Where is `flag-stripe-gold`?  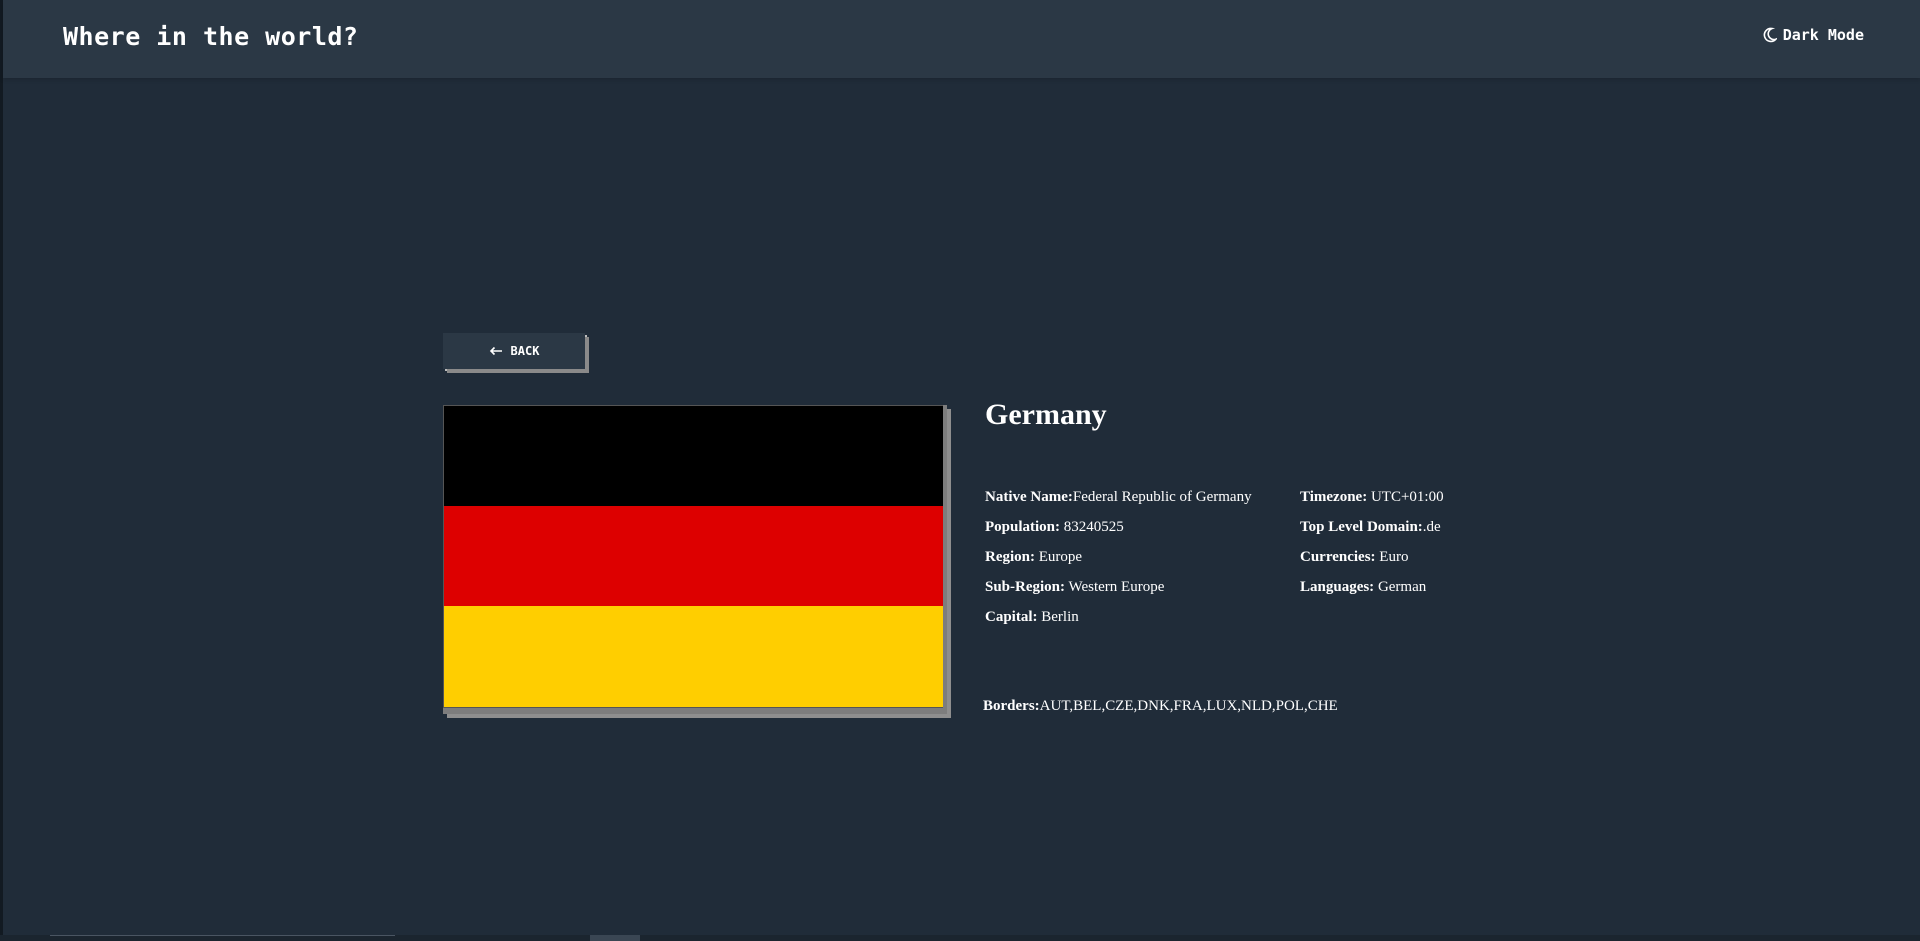 flag-stripe-gold is located at coordinates (693, 656).